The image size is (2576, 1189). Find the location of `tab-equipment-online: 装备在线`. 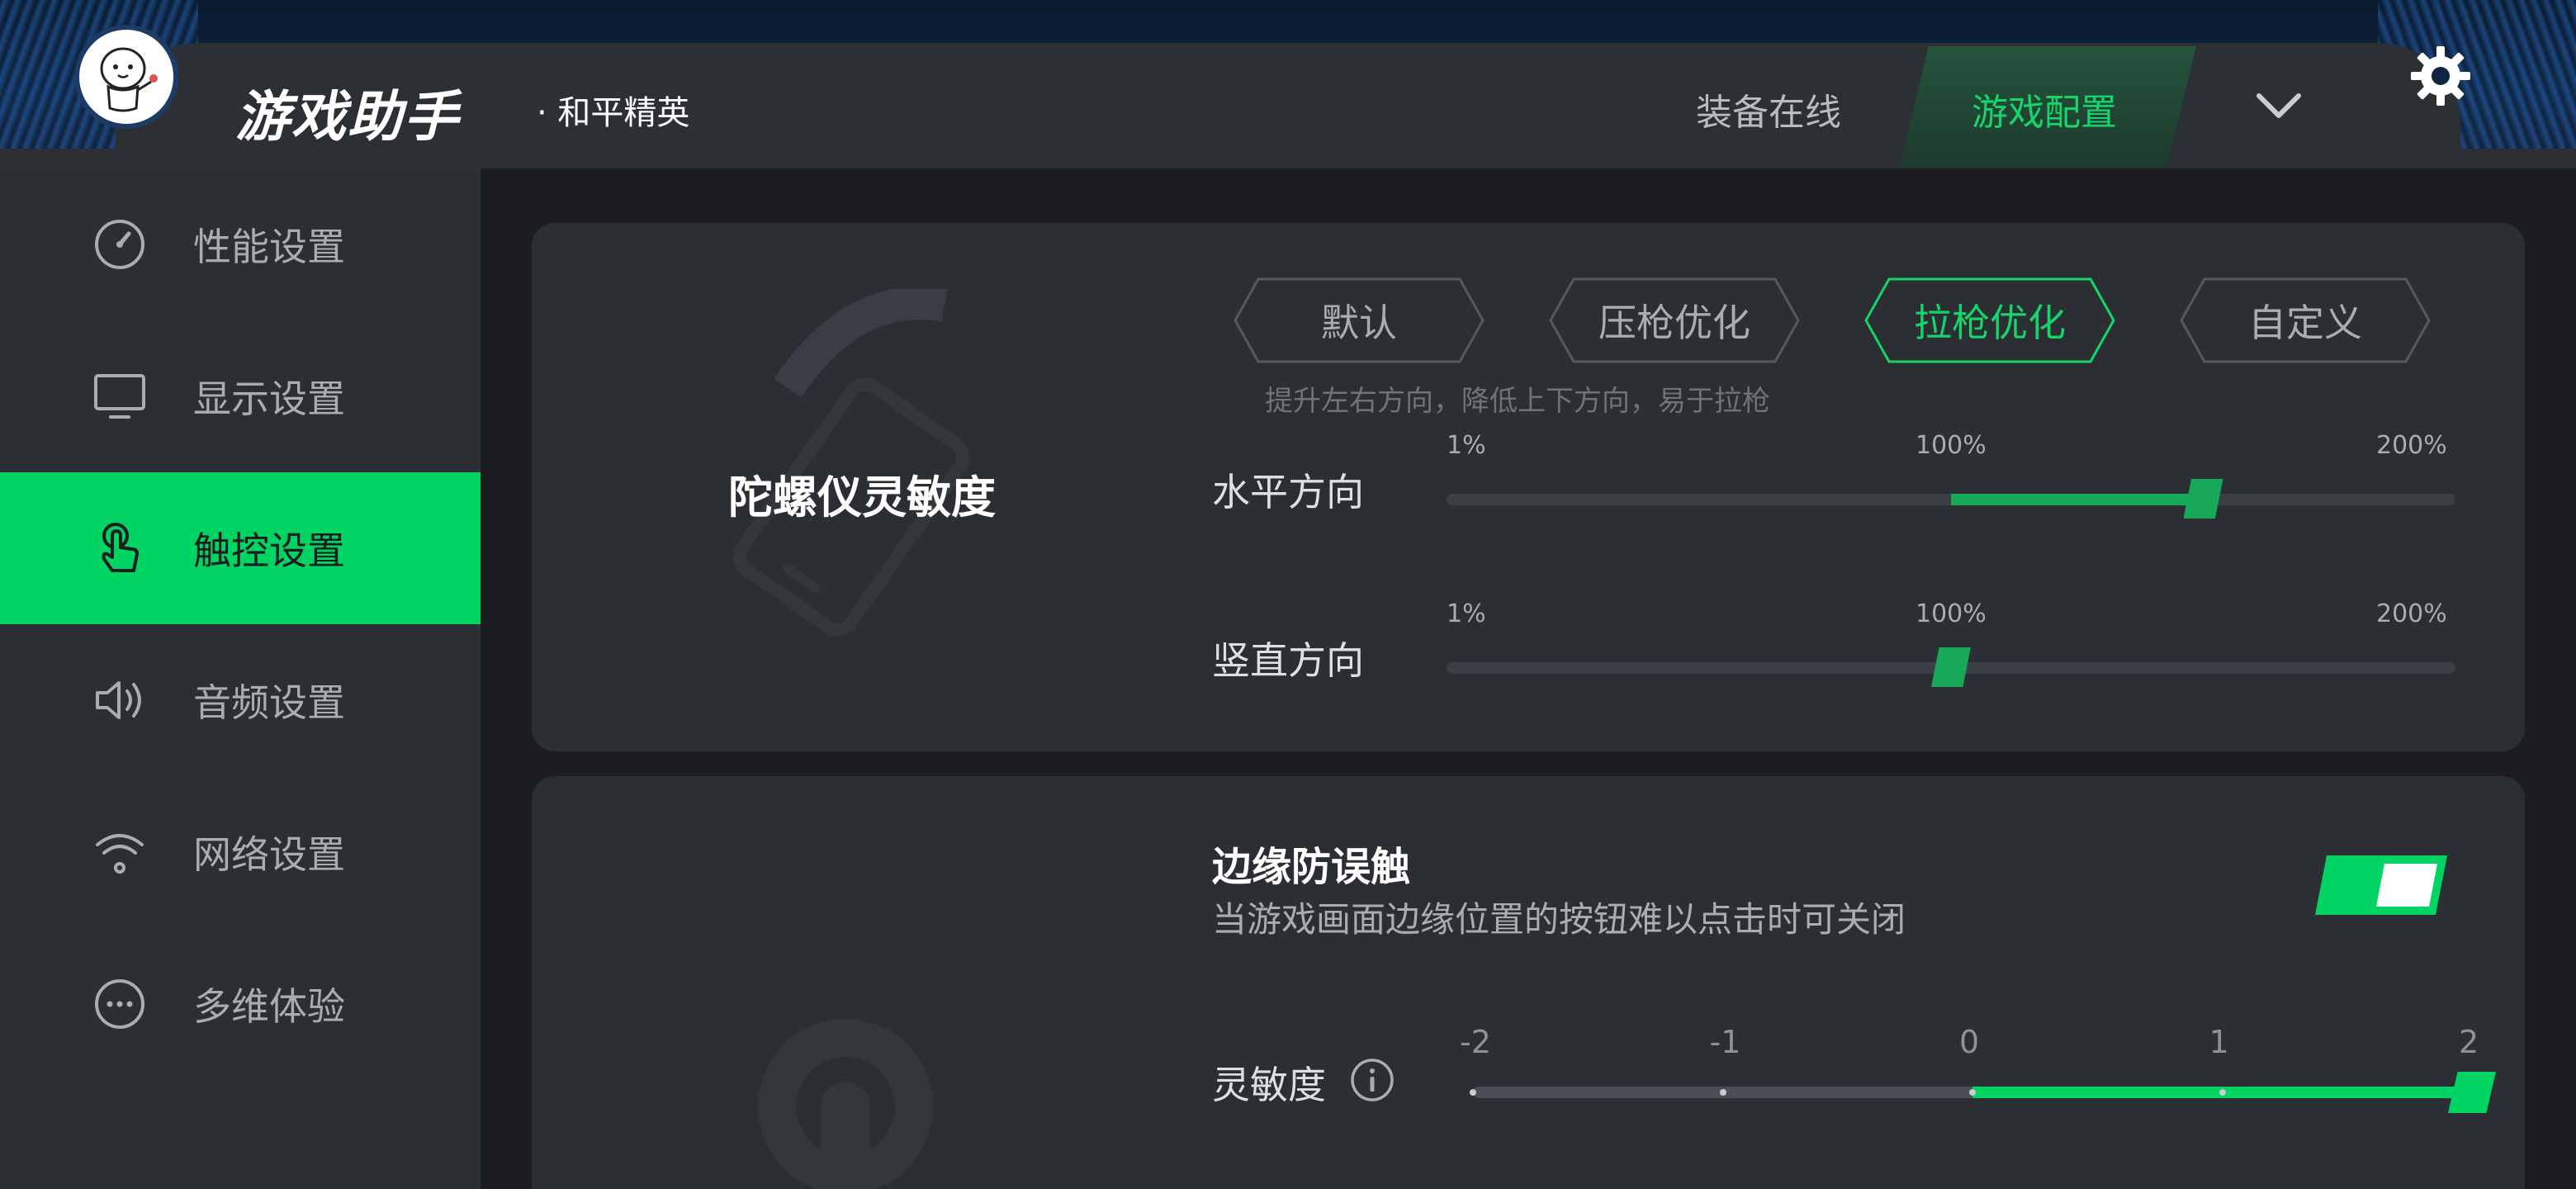

tab-equipment-online: 装备在线 is located at coordinates (1768, 109).